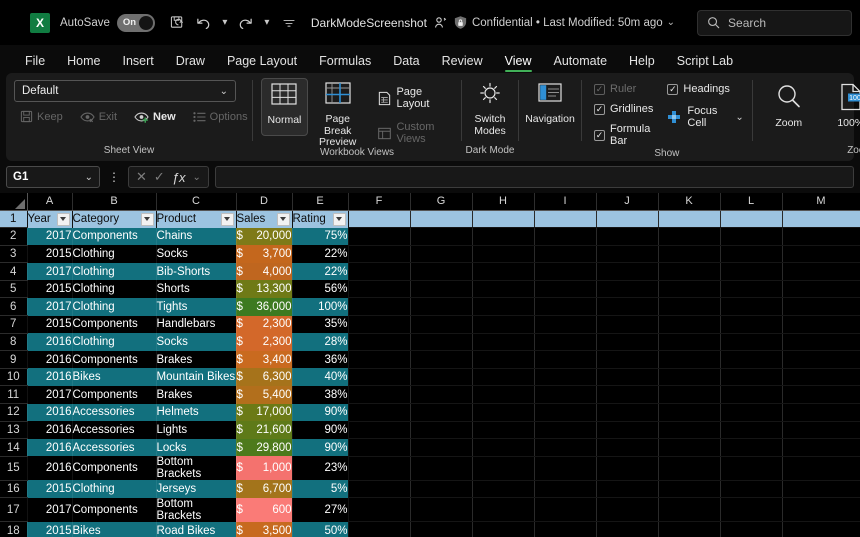 This screenshot has width=860, height=537. What do you see at coordinates (320, 489) in the screenshot?
I see `cell-rating: 5%` at bounding box center [320, 489].